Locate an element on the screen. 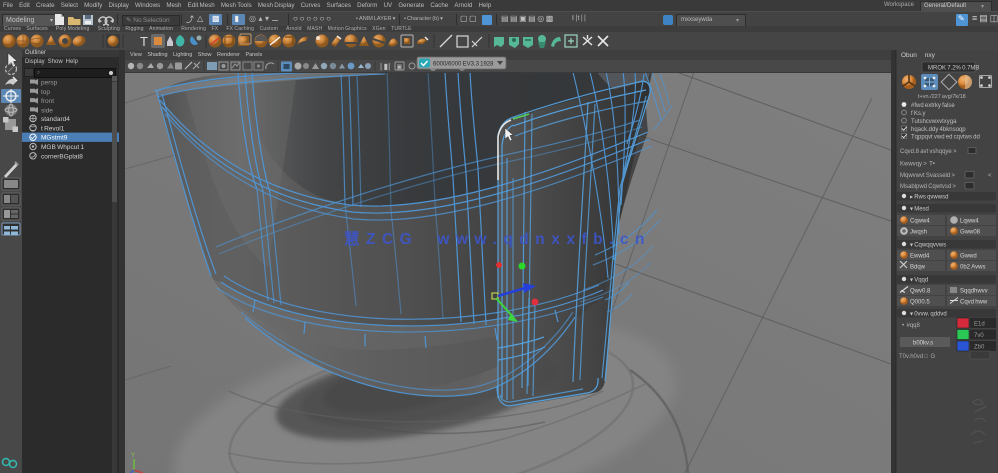 The height and width of the screenshot is (473, 998). svg-text: Ewwd4 is located at coordinates (920, 257).